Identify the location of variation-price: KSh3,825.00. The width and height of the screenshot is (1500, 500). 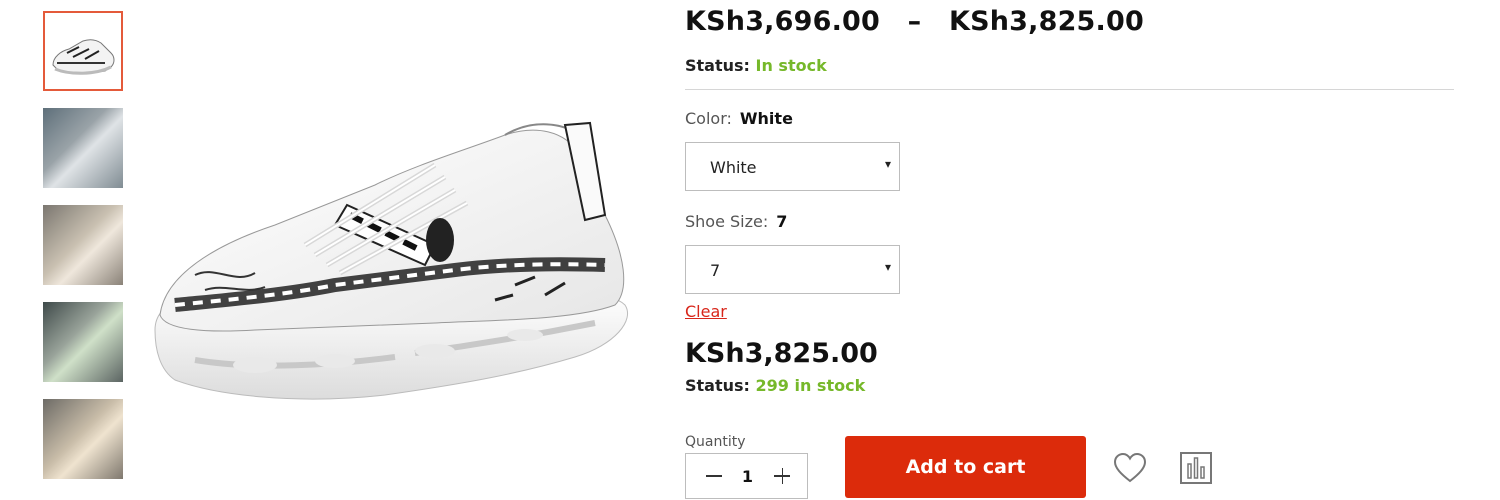
(781, 353).